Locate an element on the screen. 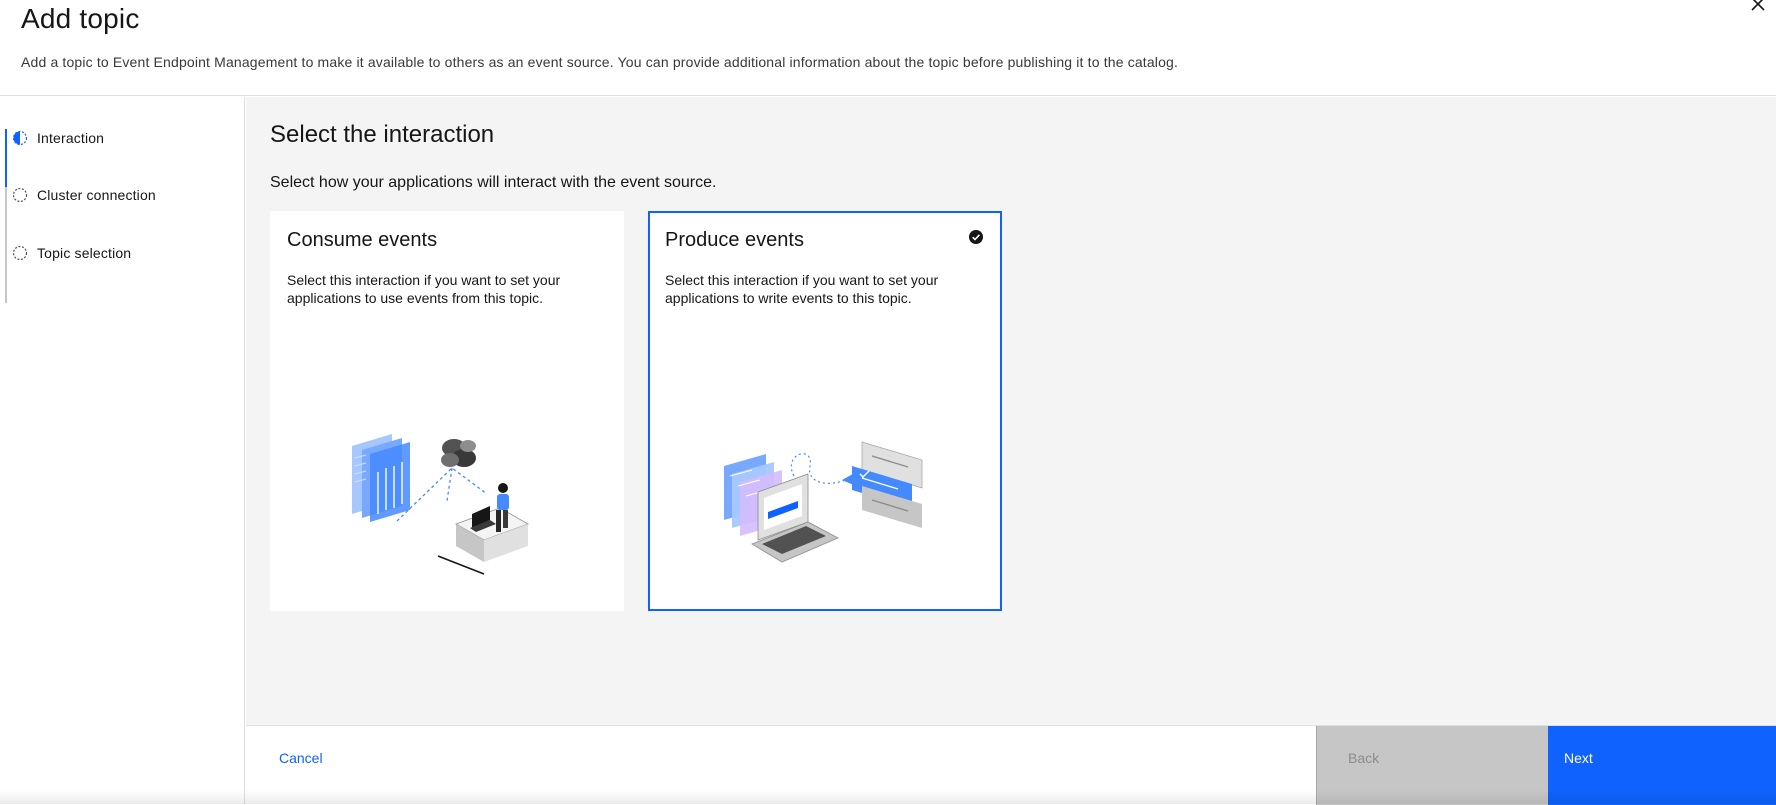 The width and height of the screenshot is (1776, 805). step-label: Interaction is located at coordinates (71, 138).